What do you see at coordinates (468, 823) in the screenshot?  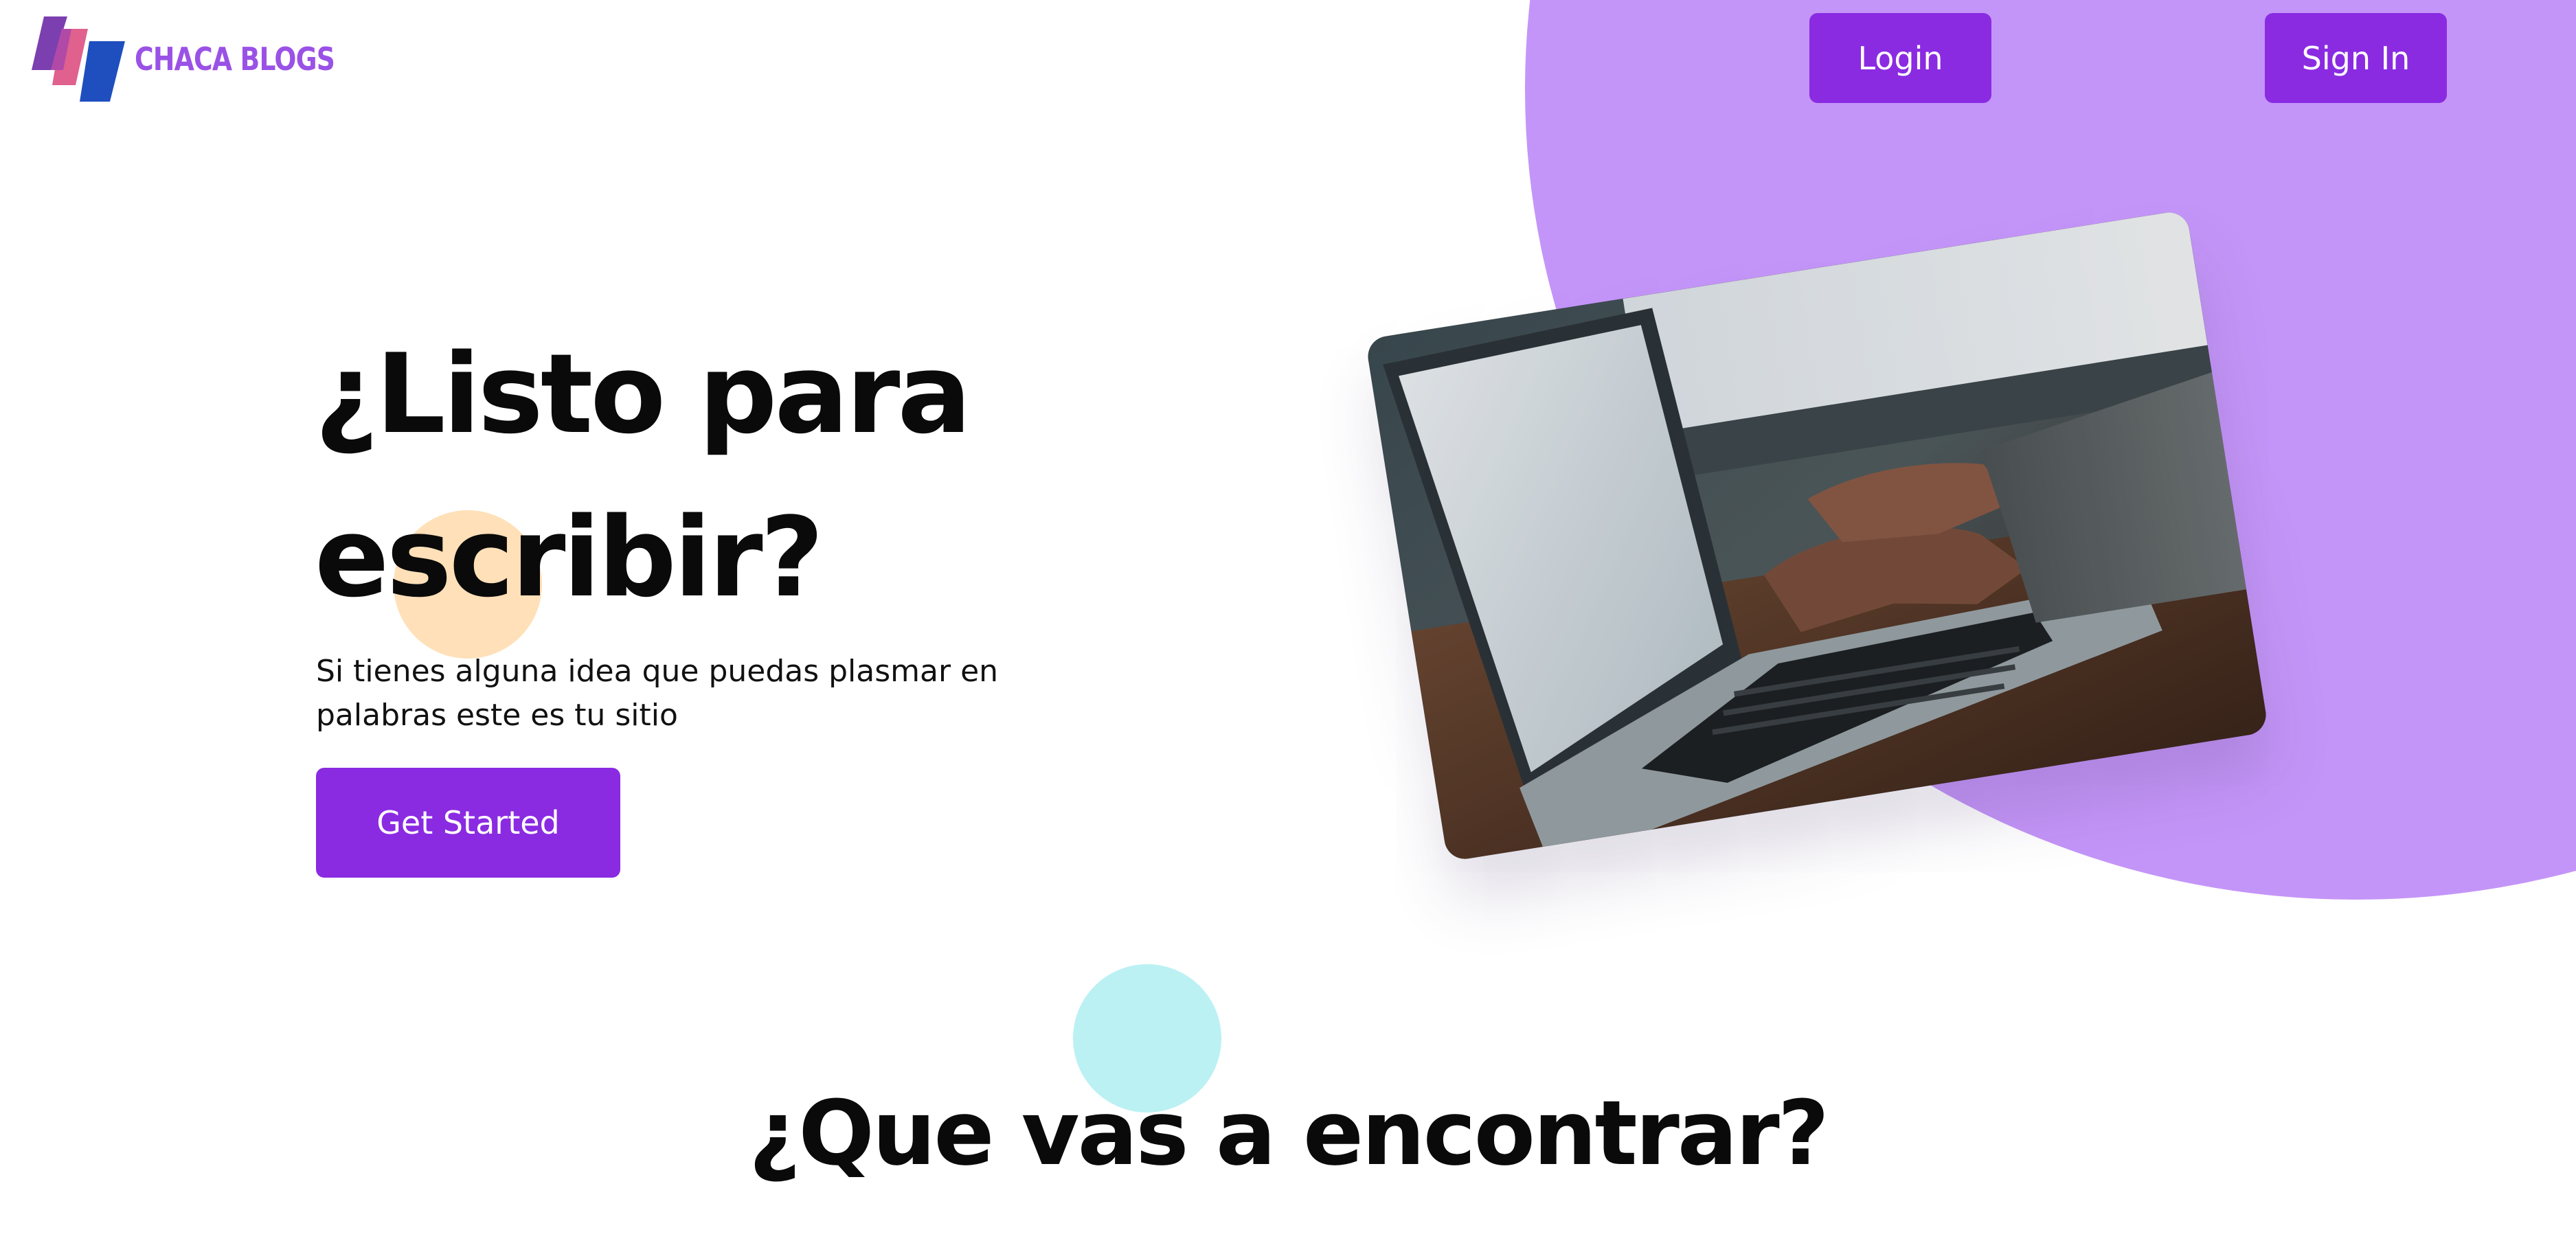 I see `get-started-button: Get Started` at bounding box center [468, 823].